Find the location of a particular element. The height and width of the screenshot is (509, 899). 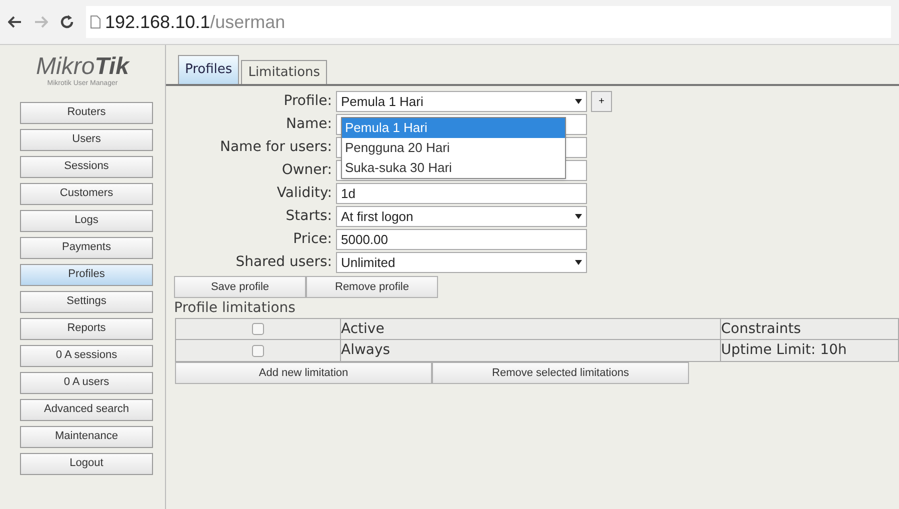

sidebar-button: Logs is located at coordinates (86, 221).